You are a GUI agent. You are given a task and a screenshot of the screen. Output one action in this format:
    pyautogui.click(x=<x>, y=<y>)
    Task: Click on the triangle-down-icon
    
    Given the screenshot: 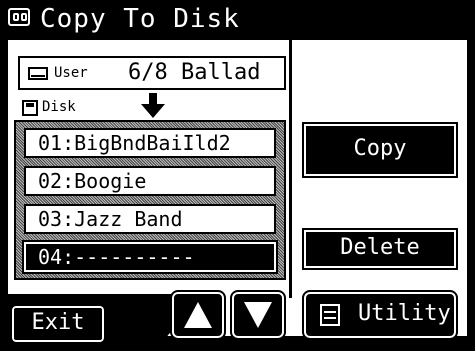 What is the action you would take?
    pyautogui.click(x=258, y=315)
    